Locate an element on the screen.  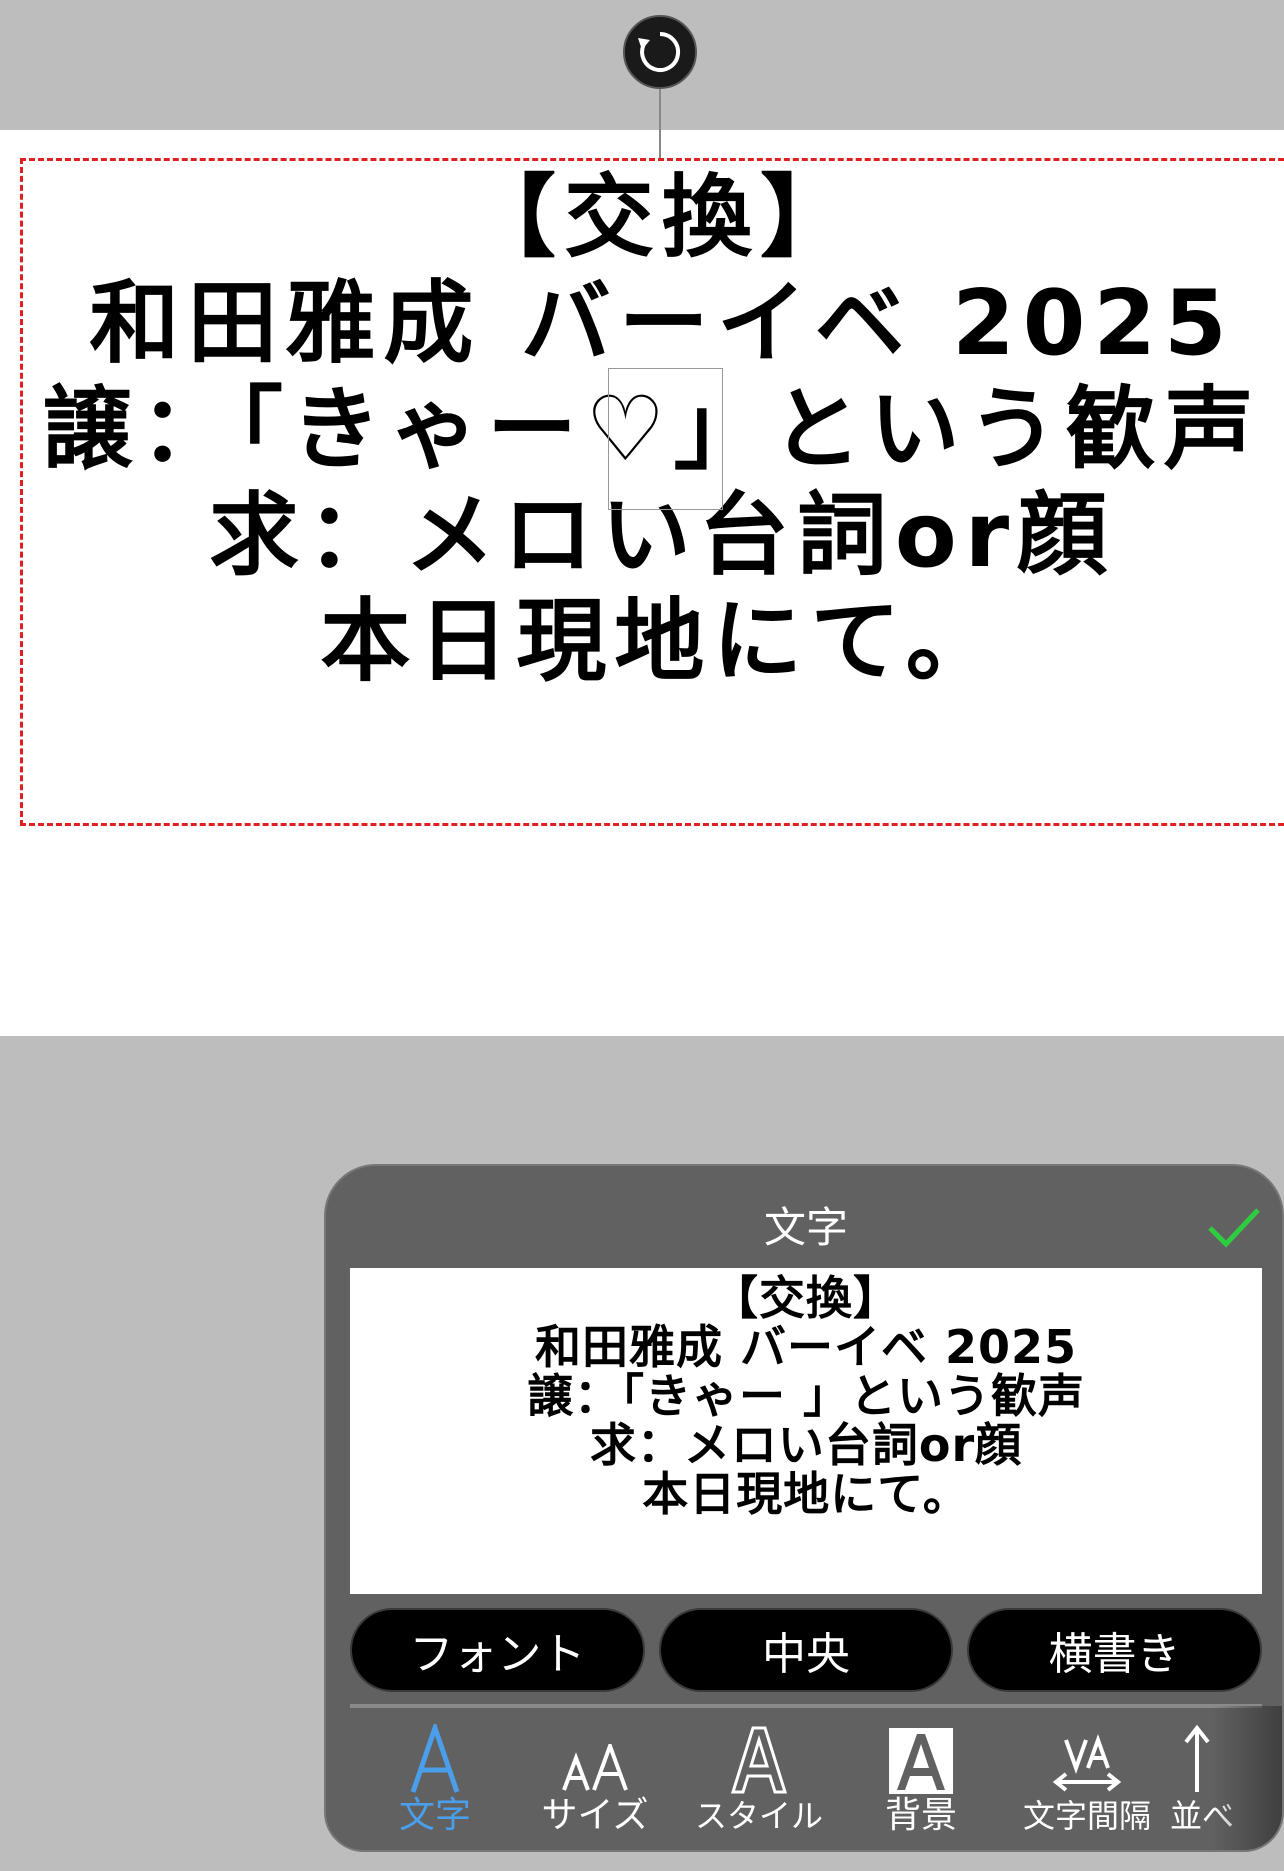
align-button: 中央 is located at coordinates (806, 1650).